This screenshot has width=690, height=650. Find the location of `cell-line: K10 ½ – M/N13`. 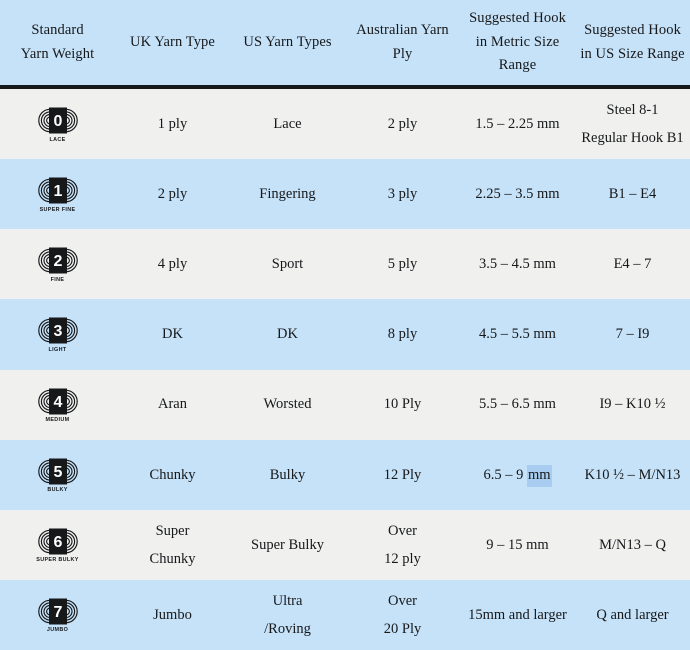

cell-line: K10 ½ – M/N13 is located at coordinates (632, 474).